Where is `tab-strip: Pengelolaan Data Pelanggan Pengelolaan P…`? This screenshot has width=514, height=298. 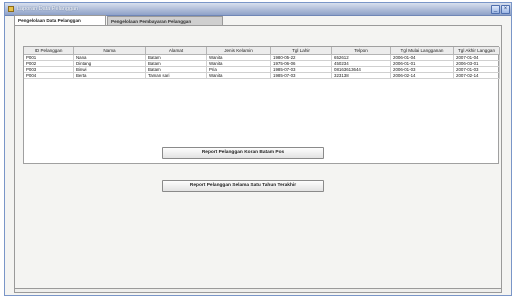 tab-strip: Pengelolaan Data Pelanggan Pengelolaan P… is located at coordinates (254, 20).